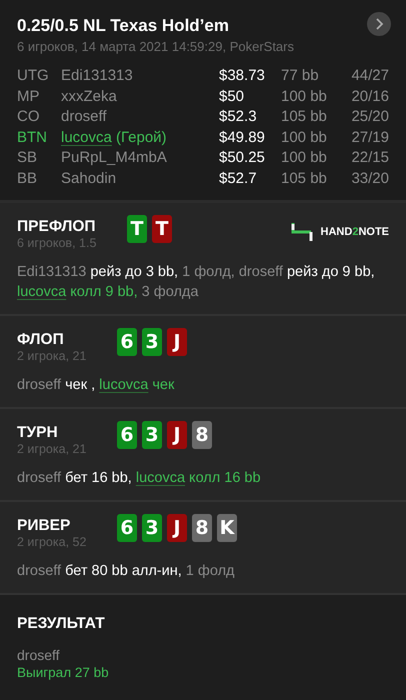 This screenshot has width=406, height=700. Describe the element at coordinates (96, 385) in the screenshot. I see `action-line: droseff чек , lucovca чек` at that location.